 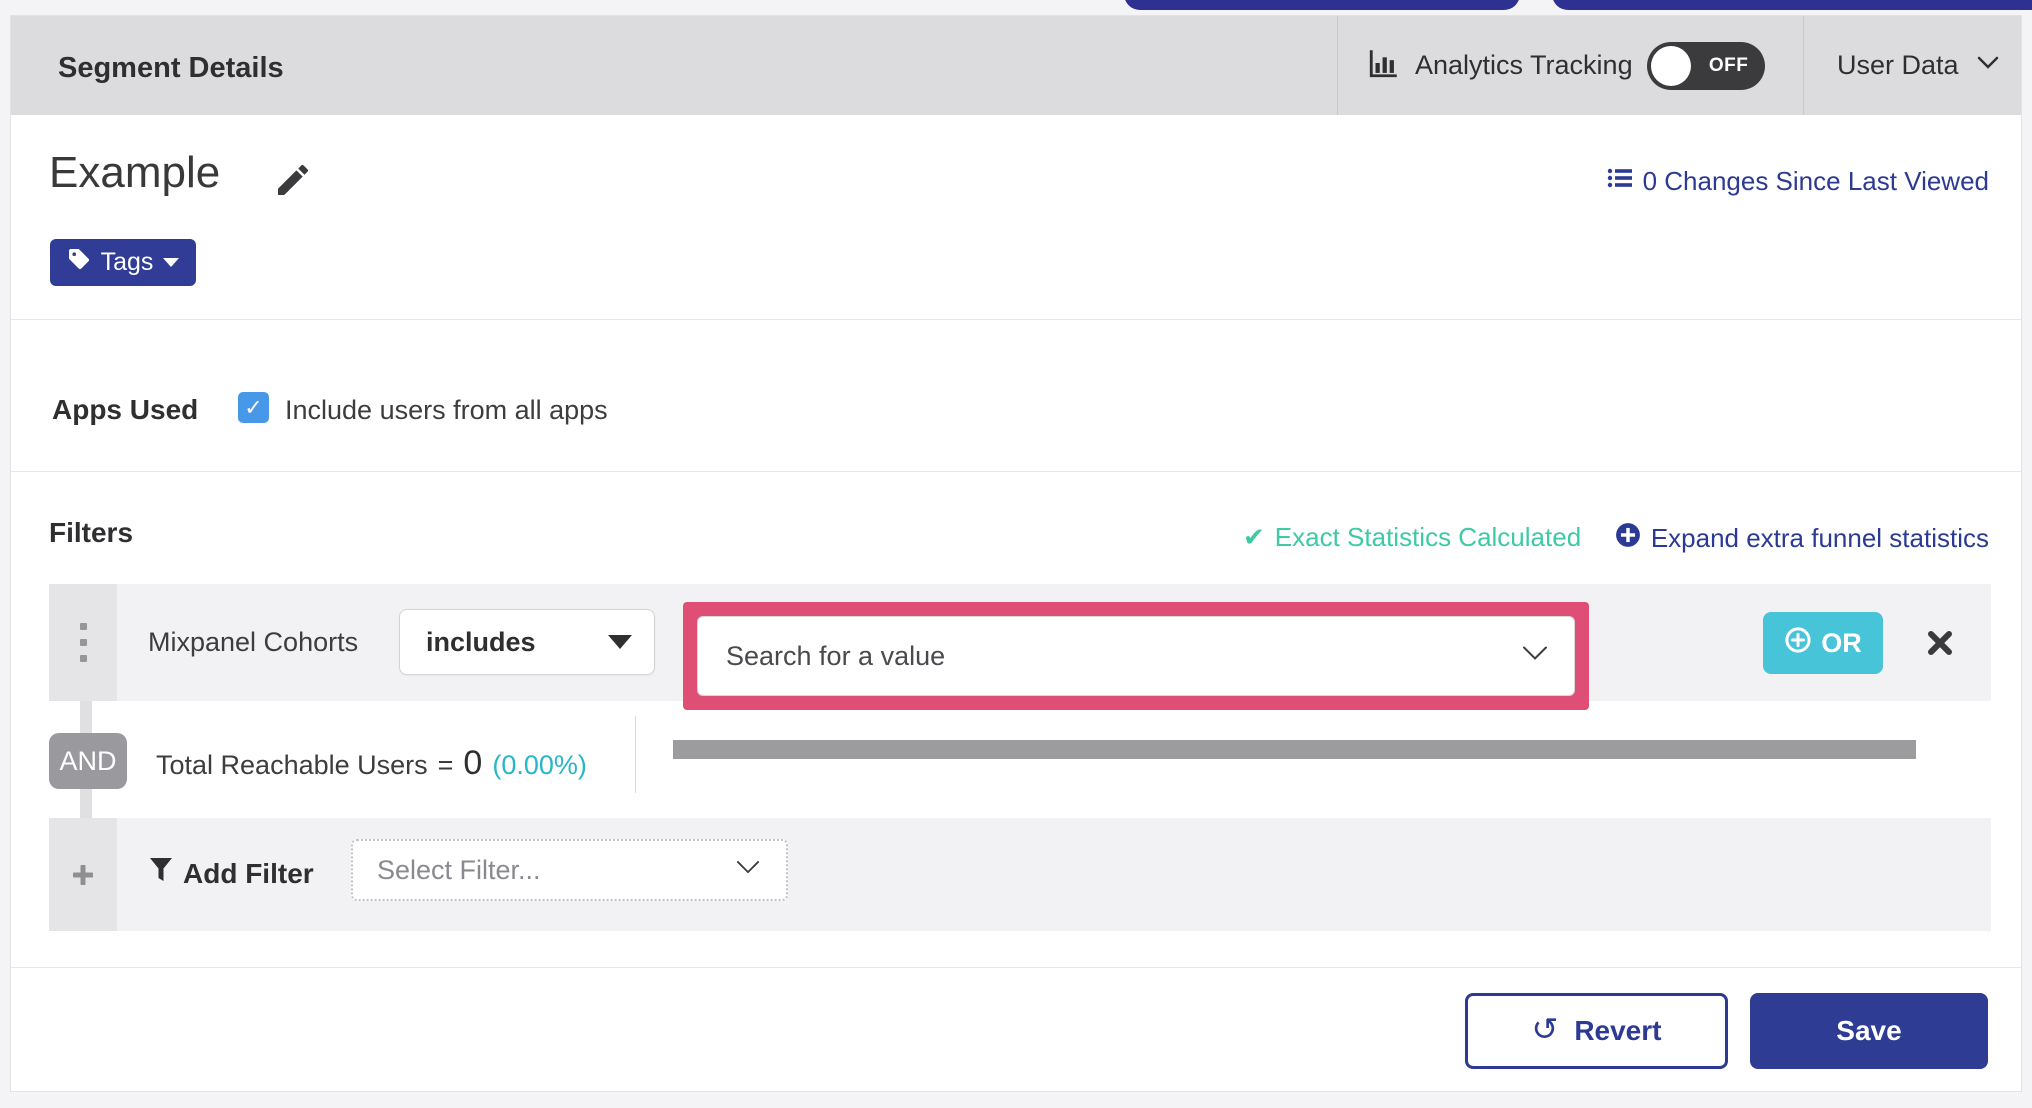 I want to click on toggle-knob, so click(x=1670, y=65).